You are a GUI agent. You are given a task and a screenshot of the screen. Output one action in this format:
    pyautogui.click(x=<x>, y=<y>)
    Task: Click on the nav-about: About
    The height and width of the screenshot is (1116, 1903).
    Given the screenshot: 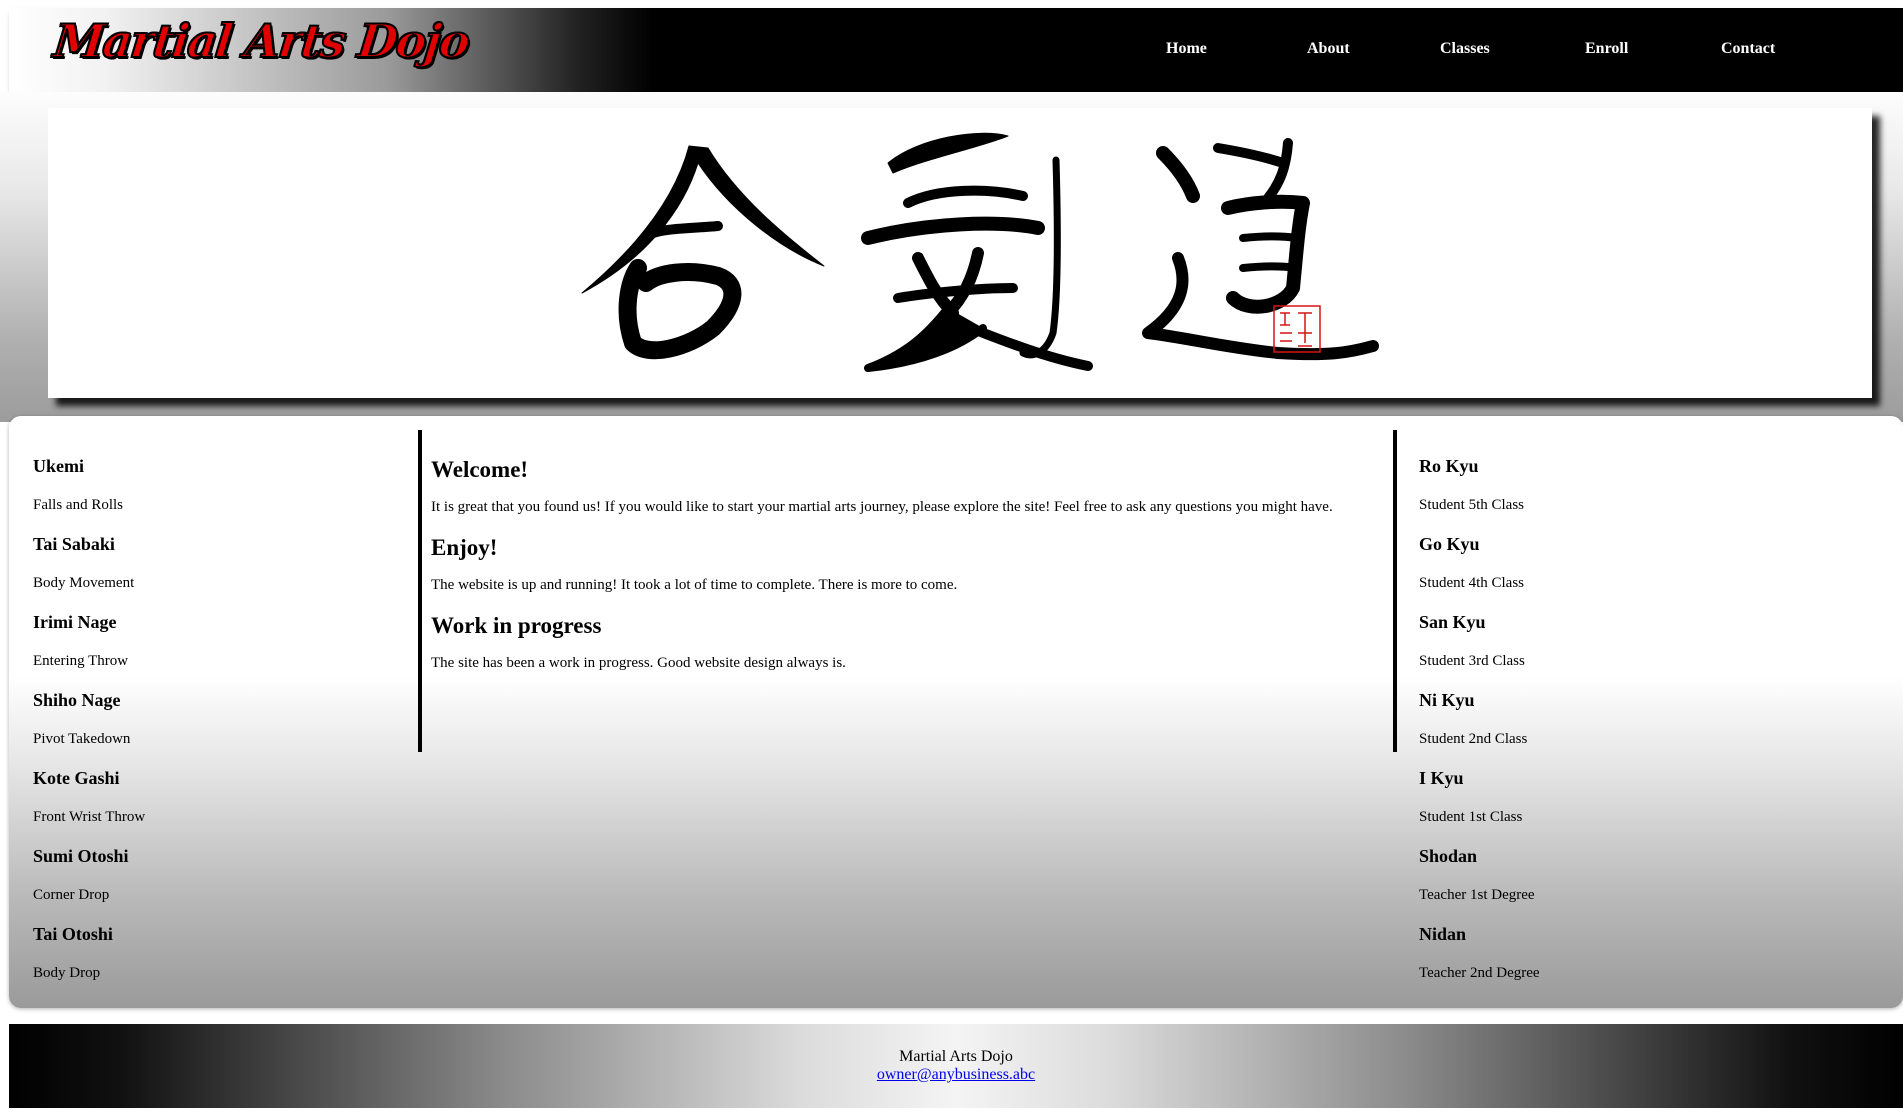 What is the action you would take?
    pyautogui.click(x=1328, y=49)
    